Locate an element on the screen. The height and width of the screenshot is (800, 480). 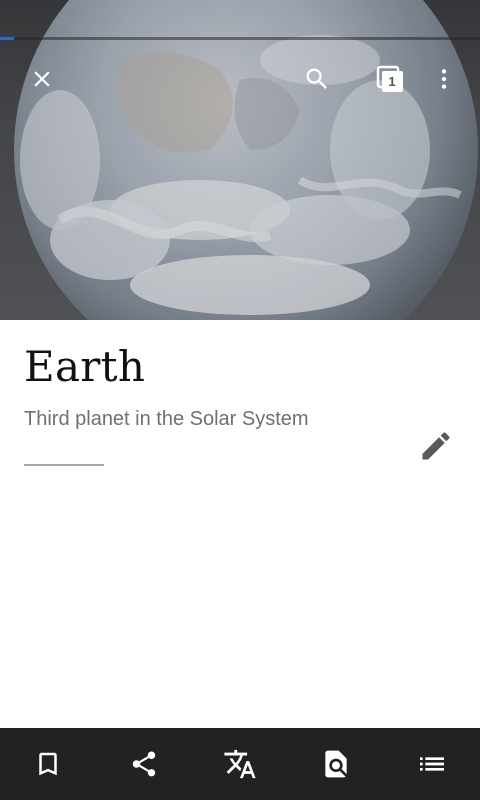
search-button is located at coordinates (317, 79).